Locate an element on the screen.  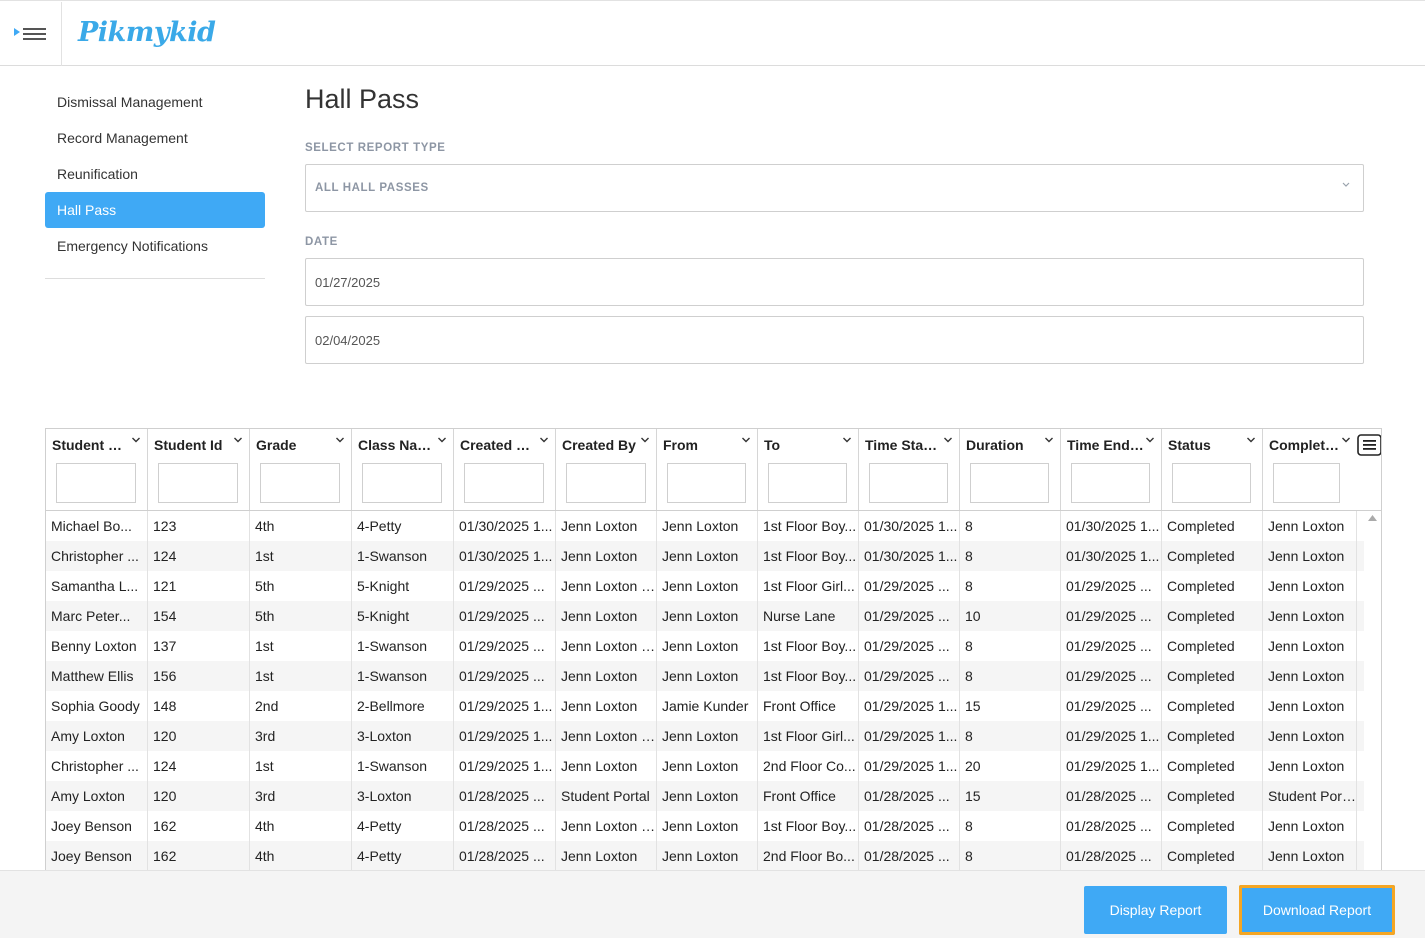
download-report-button: Download Report is located at coordinates (1317, 910).